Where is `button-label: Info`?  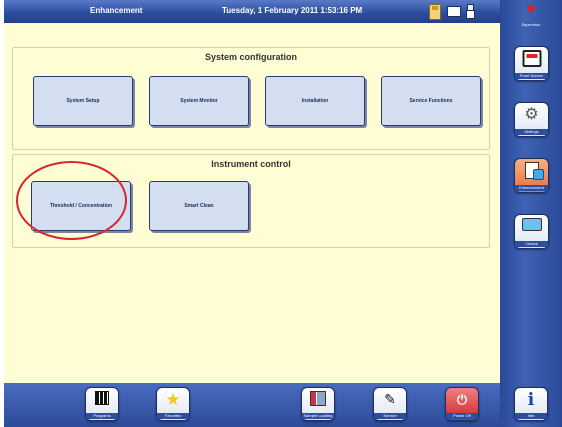 button-label: Info is located at coordinates (531, 416).